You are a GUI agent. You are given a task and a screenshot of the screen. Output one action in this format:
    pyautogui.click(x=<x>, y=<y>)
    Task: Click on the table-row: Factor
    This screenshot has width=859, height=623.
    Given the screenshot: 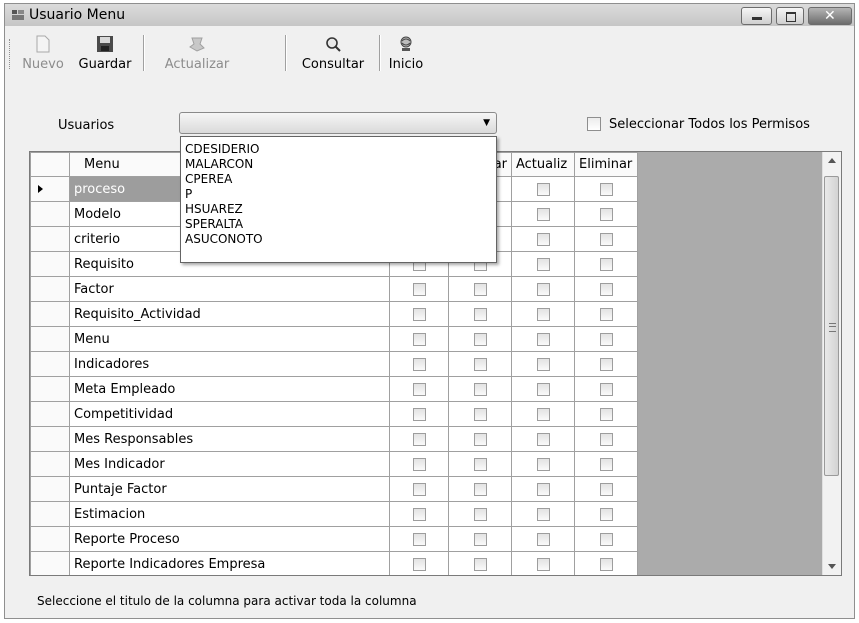 What is the action you would take?
    pyautogui.click(x=334, y=289)
    